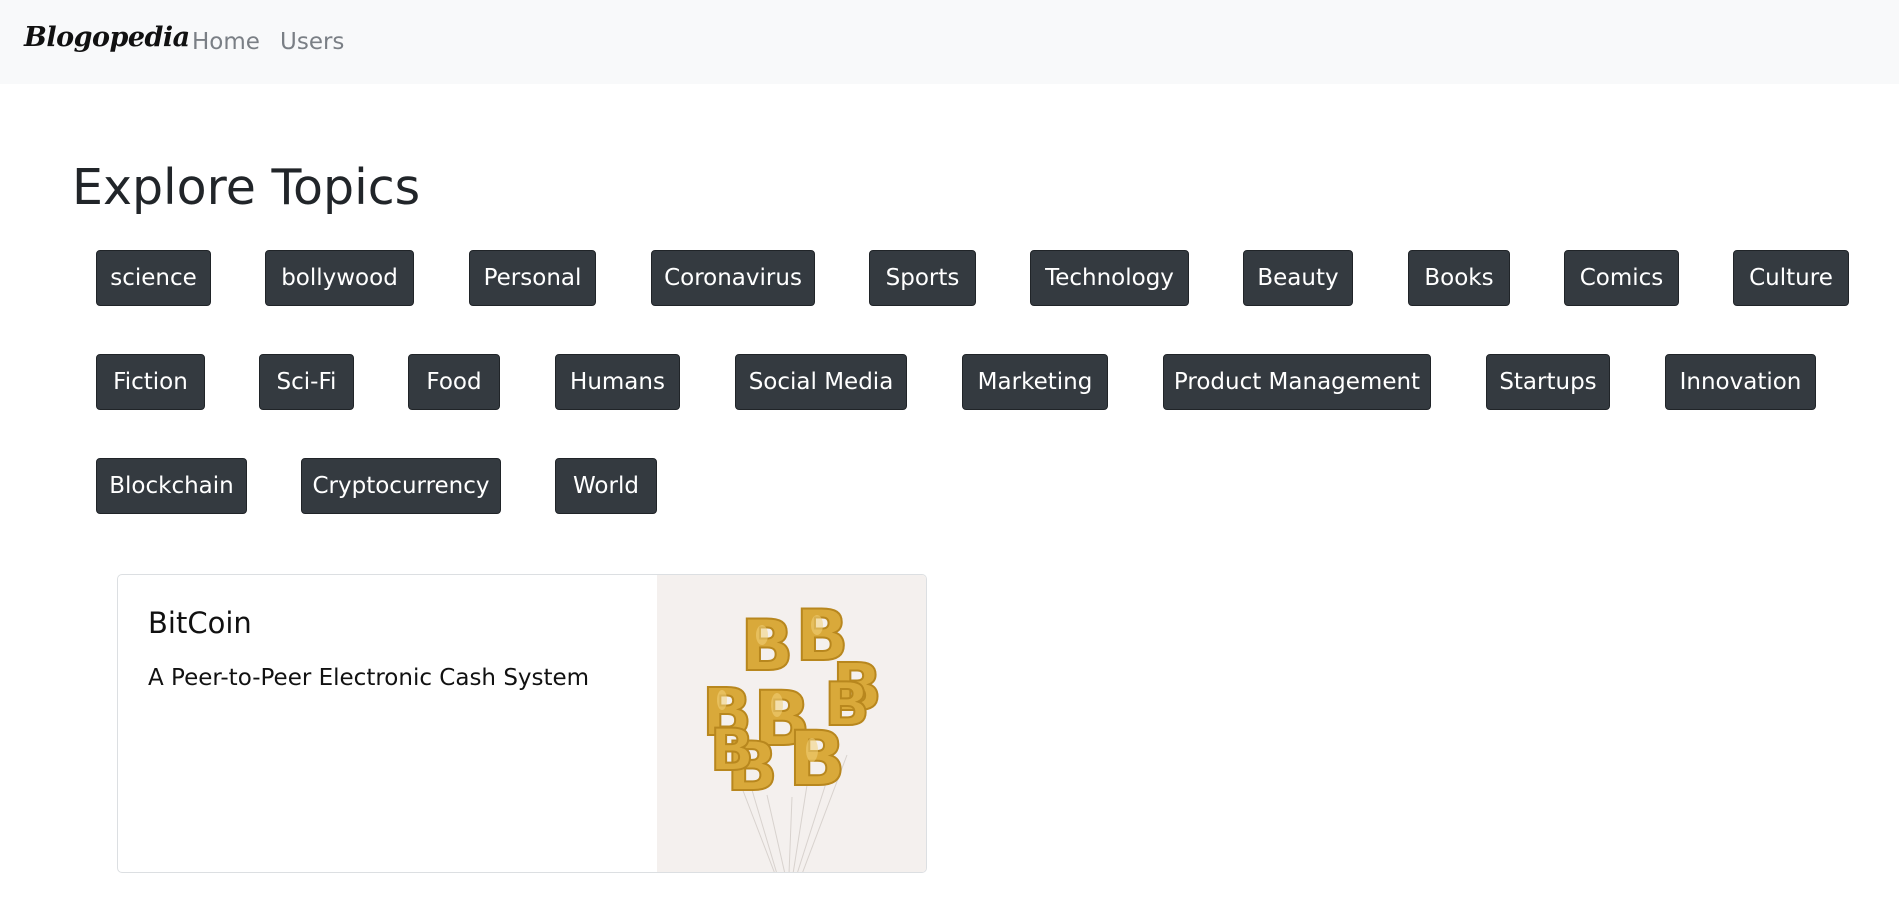 Image resolution: width=1899 pixels, height=918 pixels. Describe the element at coordinates (1459, 278) in the screenshot. I see `topic-books: Books` at that location.